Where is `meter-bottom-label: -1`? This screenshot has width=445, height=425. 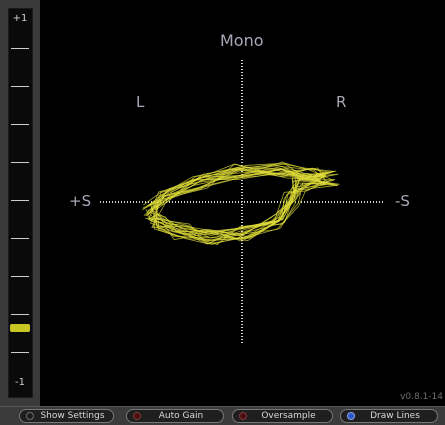
meter-bottom-label: -1 is located at coordinates (20, 382).